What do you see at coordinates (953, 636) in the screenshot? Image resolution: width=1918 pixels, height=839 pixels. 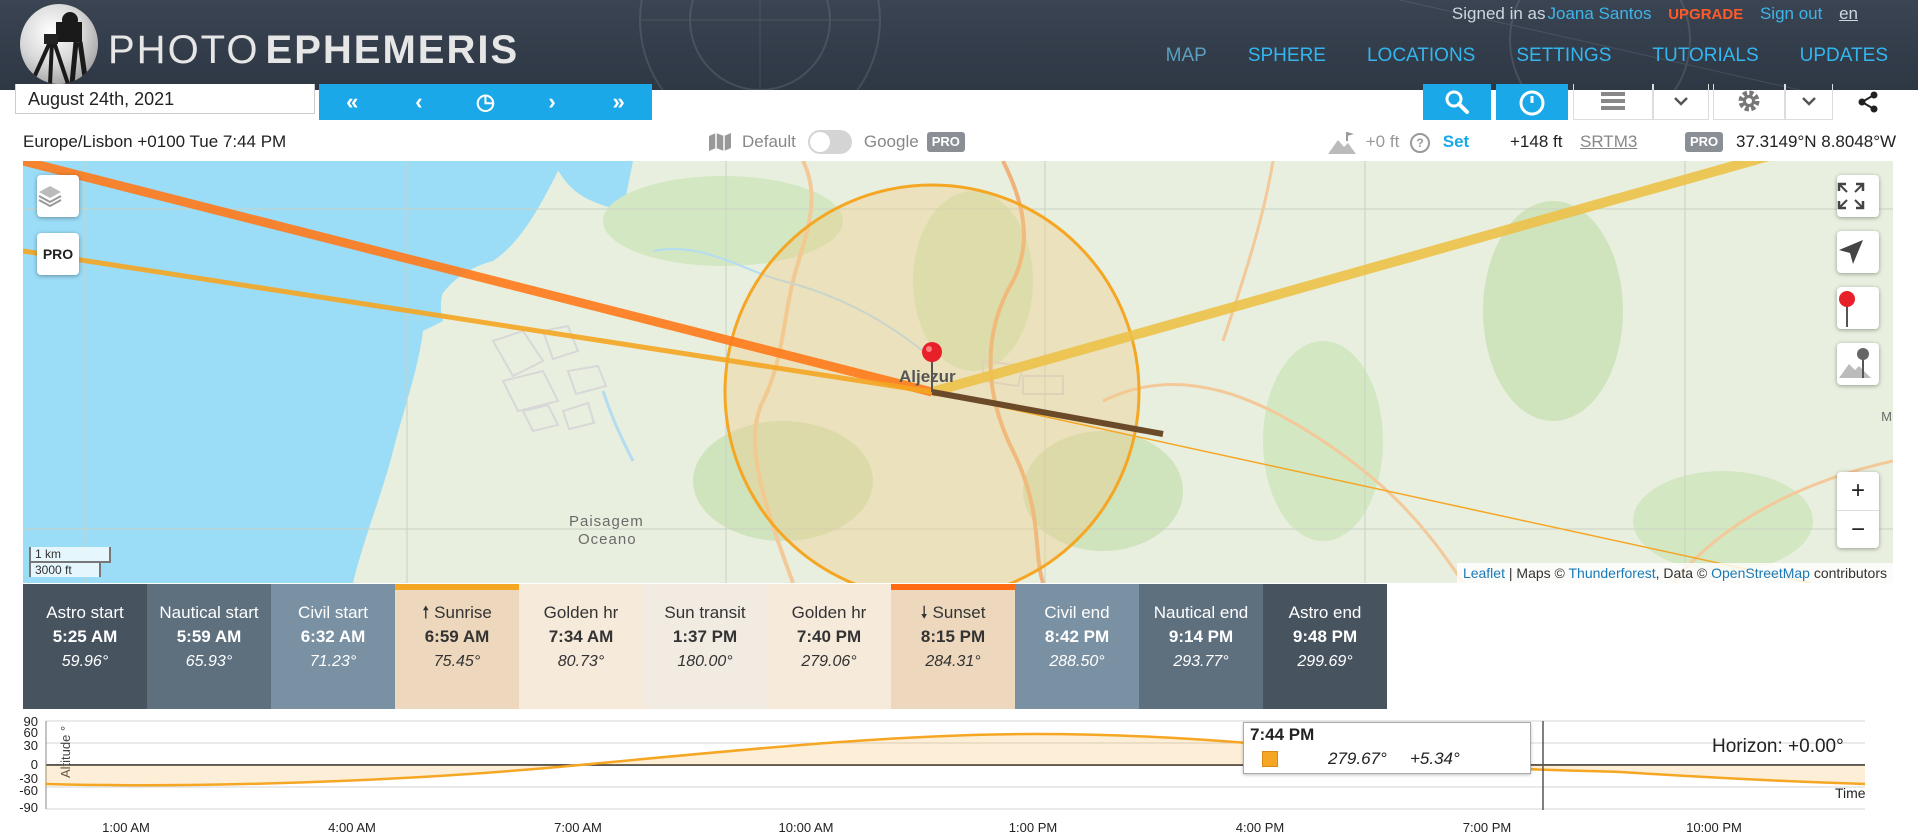 I see `event-time: 8:15 PM` at bounding box center [953, 636].